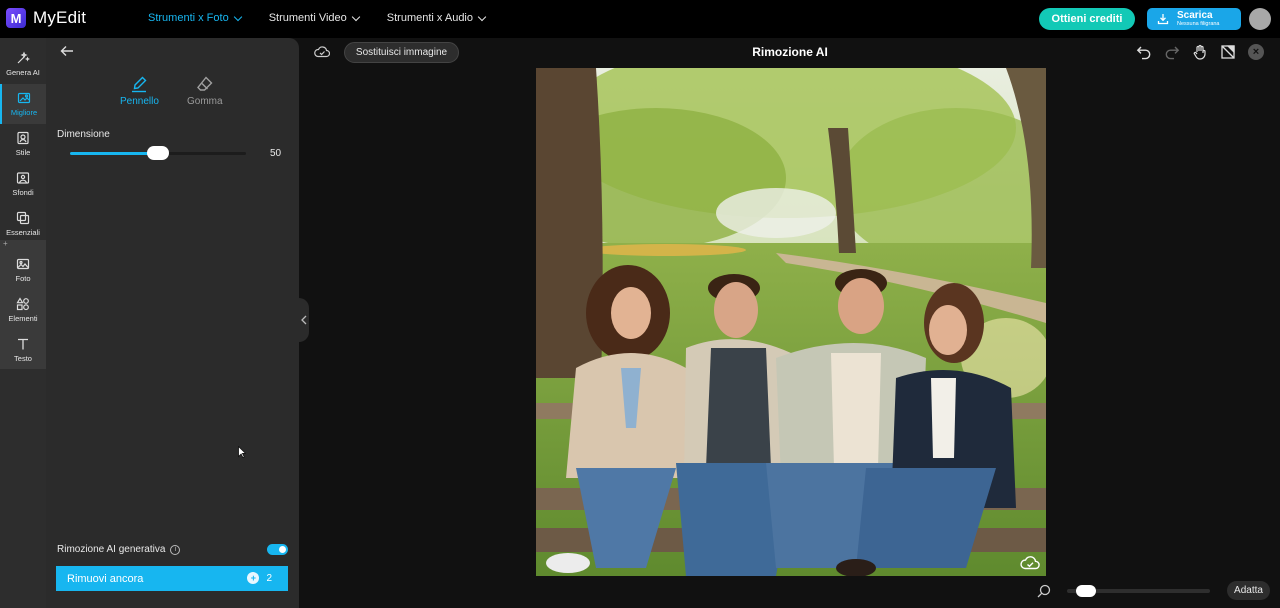 This screenshot has height=608, width=1280. Describe the element at coordinates (24, 98) in the screenshot. I see `enhance-icon` at that location.